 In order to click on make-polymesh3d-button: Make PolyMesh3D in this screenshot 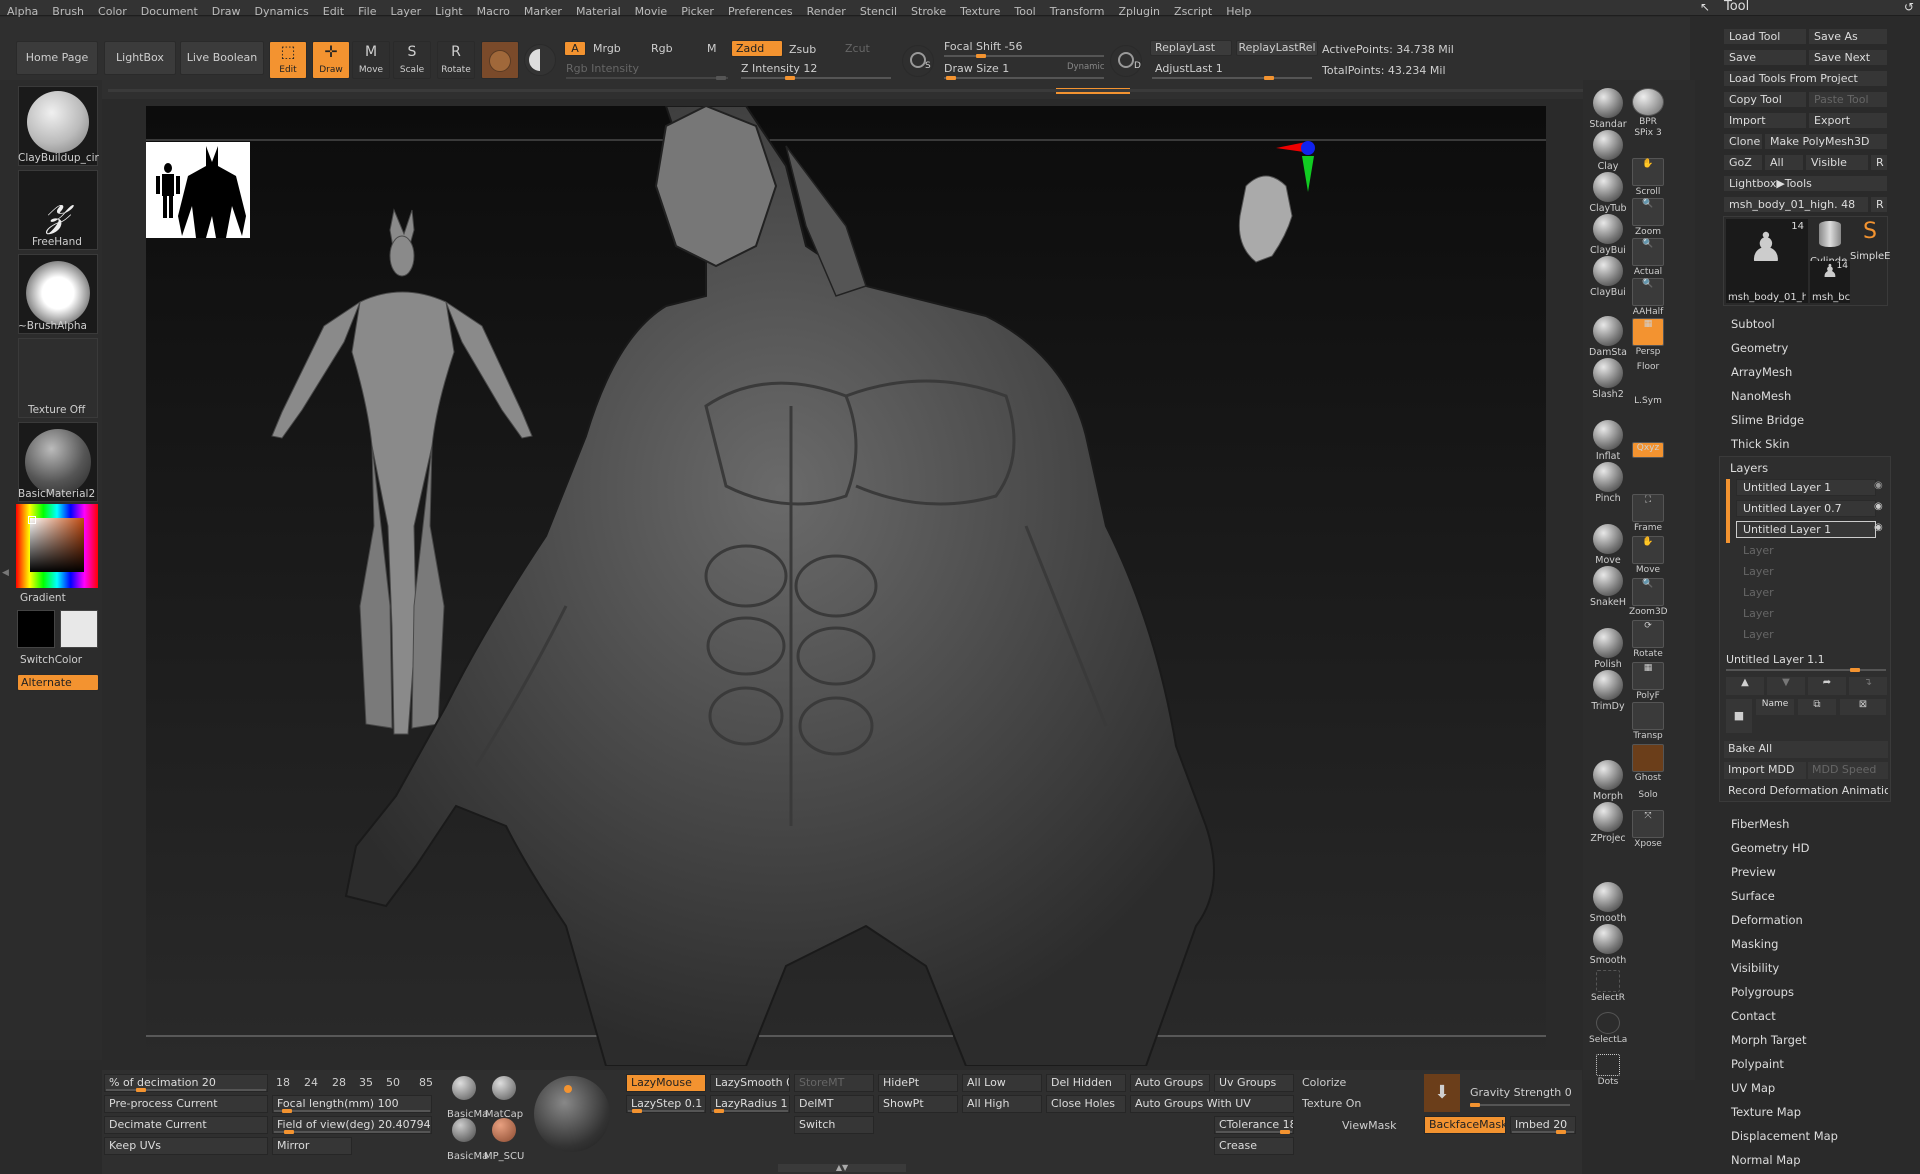, I will do `click(1826, 141)`.